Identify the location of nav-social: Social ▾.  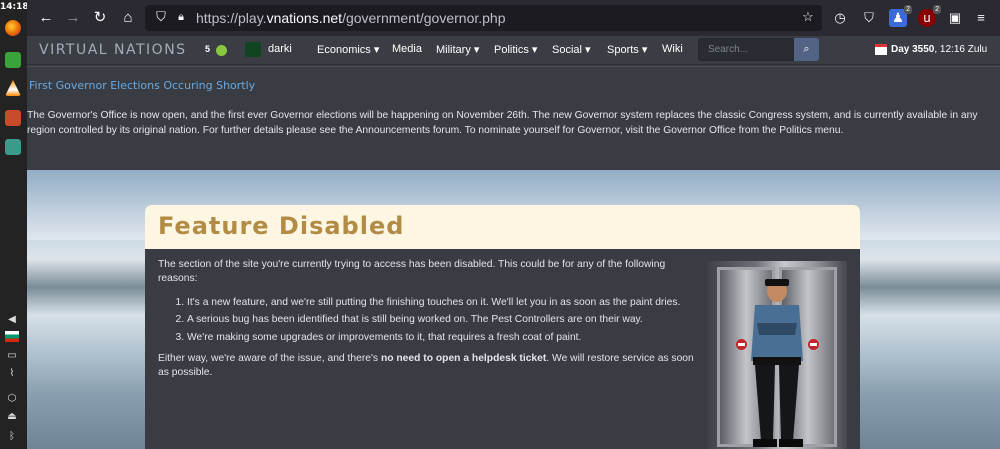
(571, 49).